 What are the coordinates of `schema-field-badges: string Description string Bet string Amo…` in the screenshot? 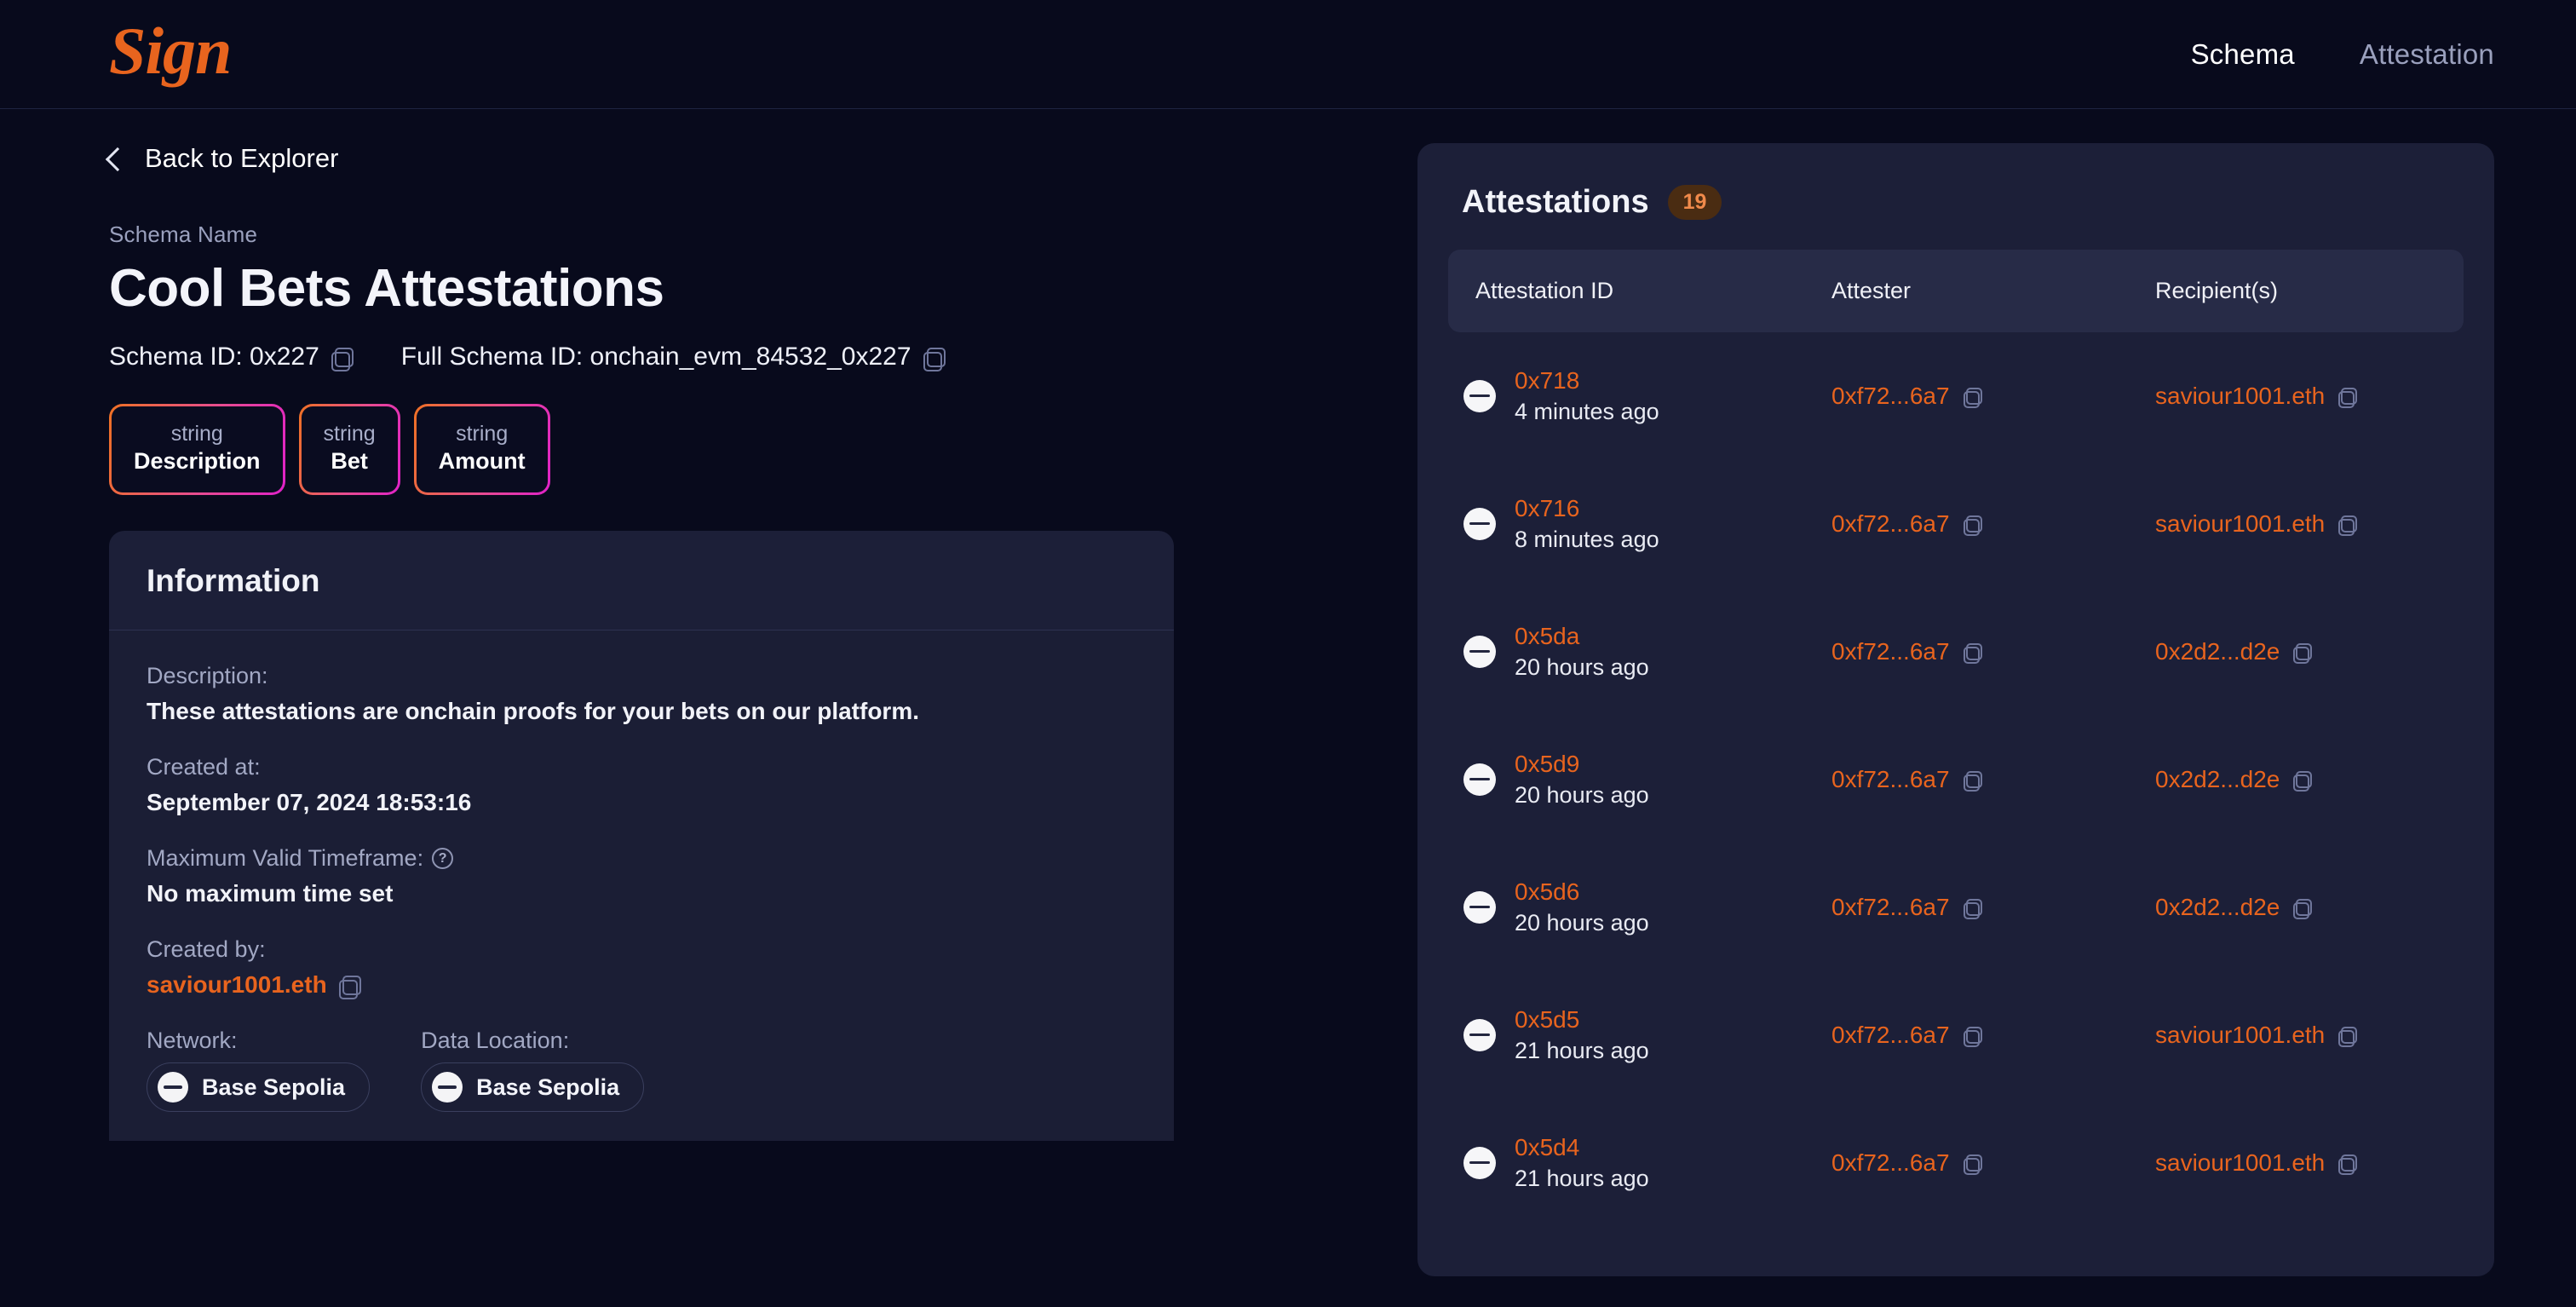 It's located at (706, 450).